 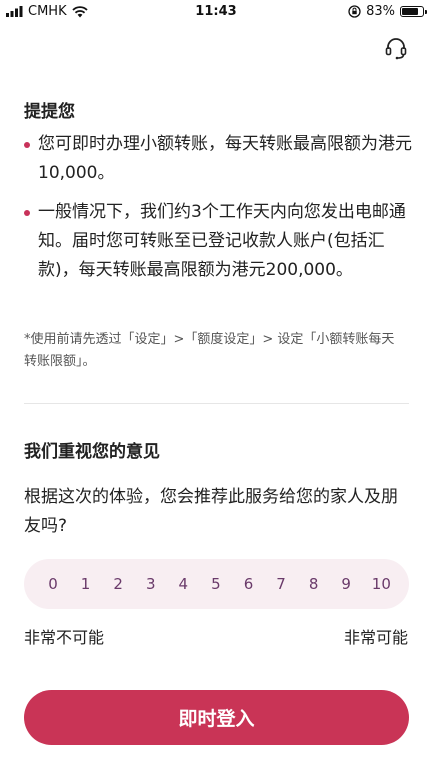 I want to click on rating-option-1: 1, so click(x=86, y=584).